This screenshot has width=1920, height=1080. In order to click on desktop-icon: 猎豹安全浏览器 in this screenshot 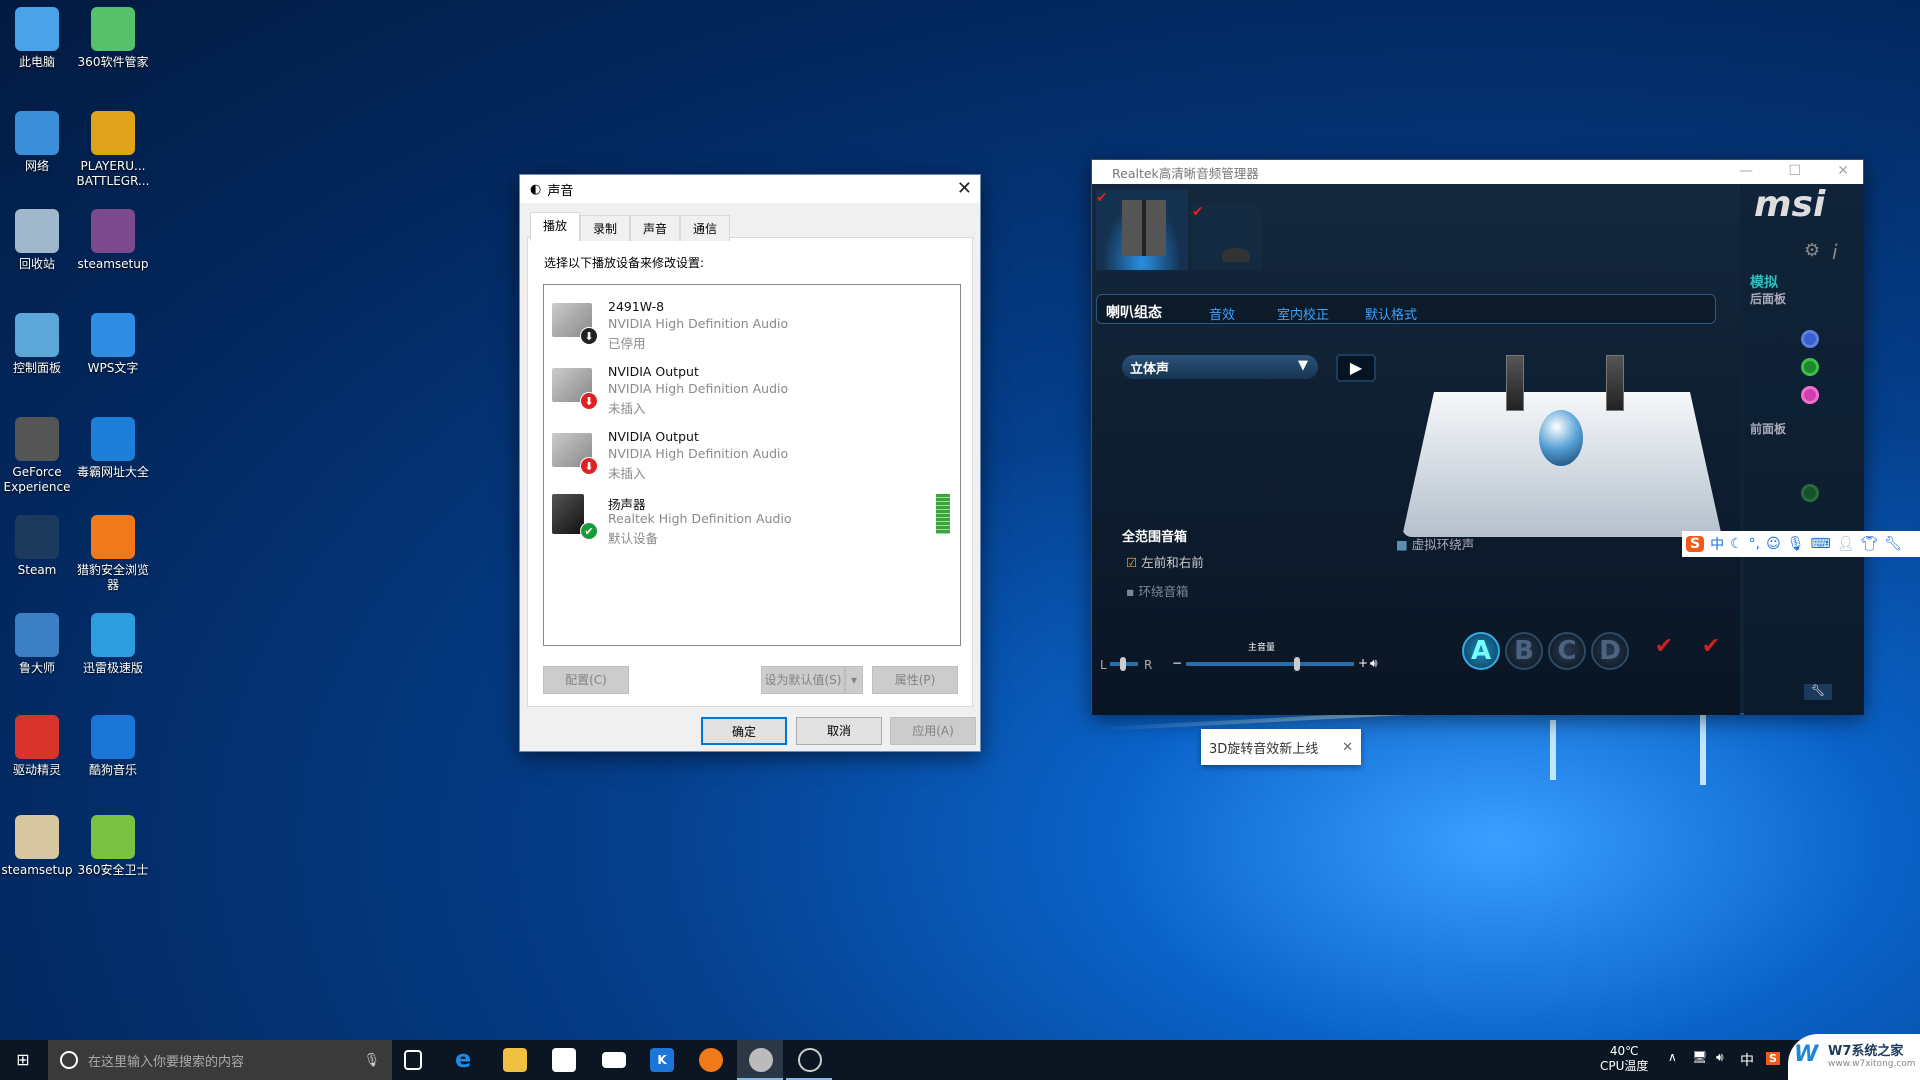, I will do `click(113, 554)`.